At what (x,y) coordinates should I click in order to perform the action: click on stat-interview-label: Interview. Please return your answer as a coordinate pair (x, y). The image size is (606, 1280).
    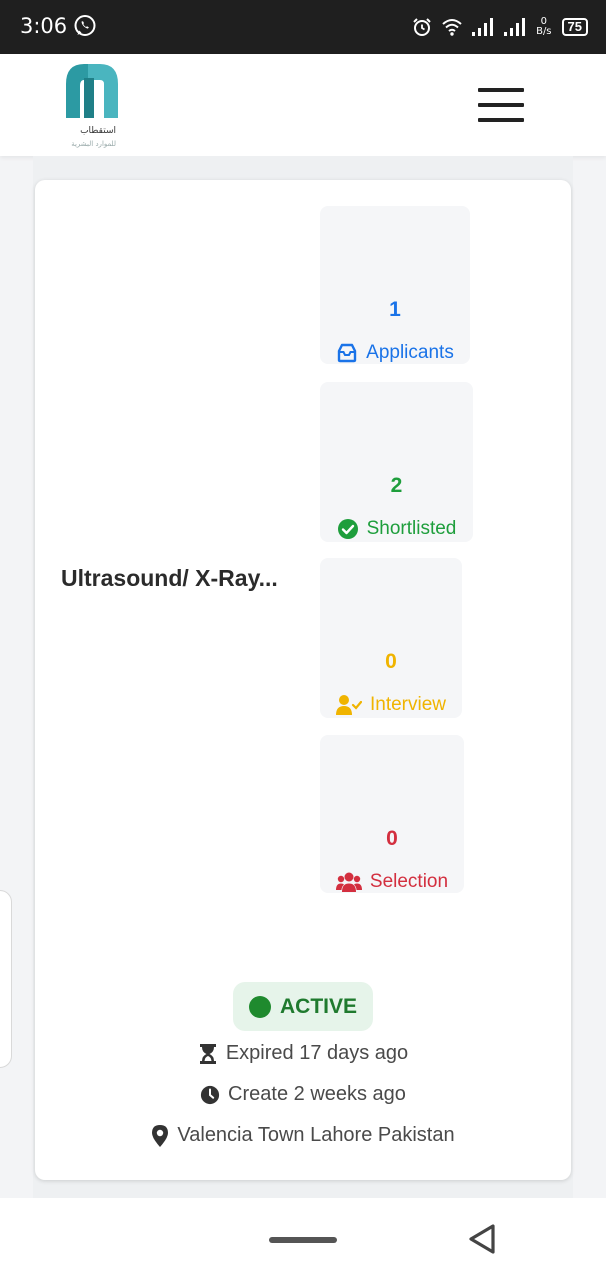
    Looking at the image, I should click on (408, 704).